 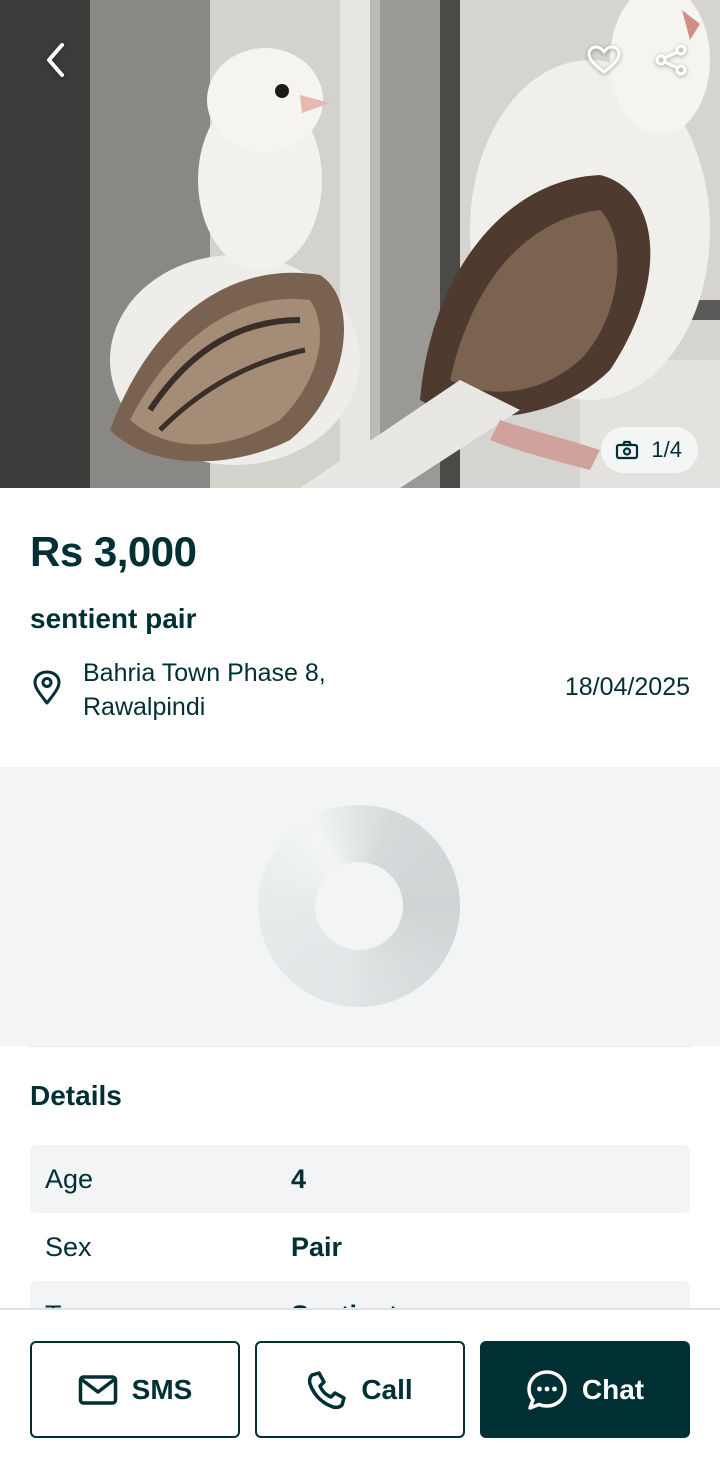 What do you see at coordinates (204, 690) in the screenshot?
I see `listing-location: Bahria Town Phase 8, Rawalpindi` at bounding box center [204, 690].